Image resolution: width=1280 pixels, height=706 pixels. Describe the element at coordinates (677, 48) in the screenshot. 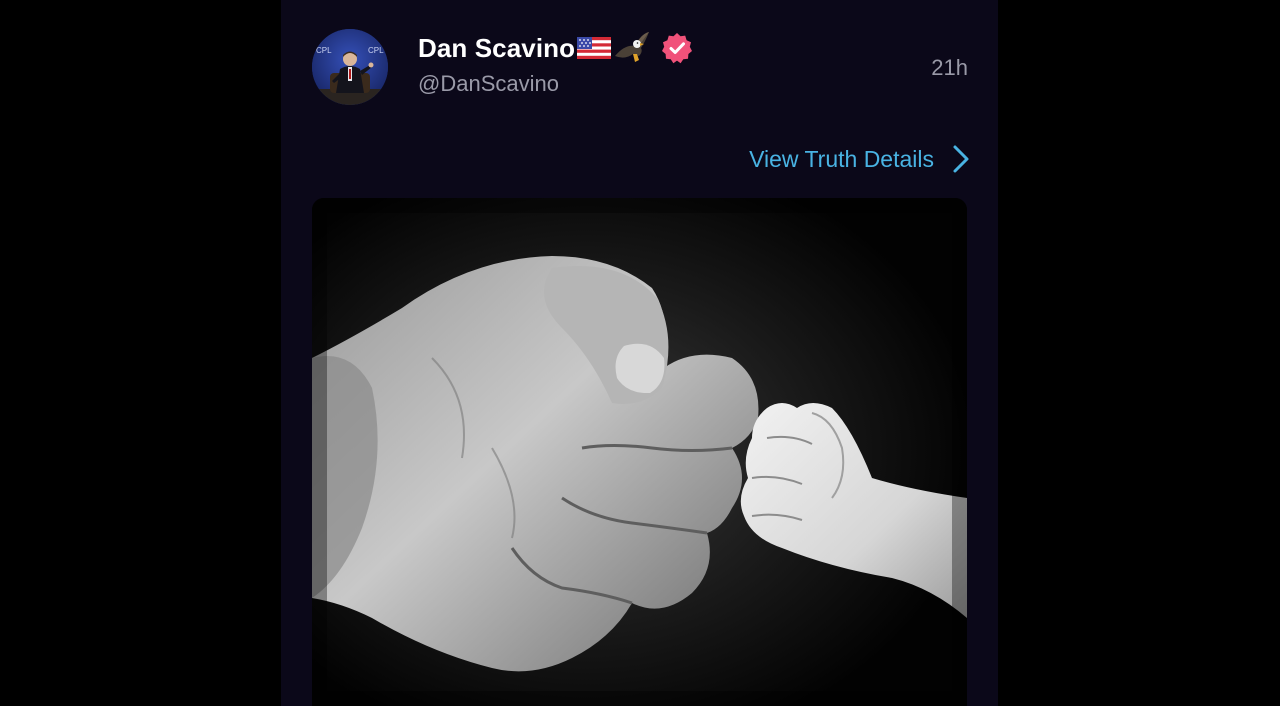

I see `verified-badge-icon` at that location.